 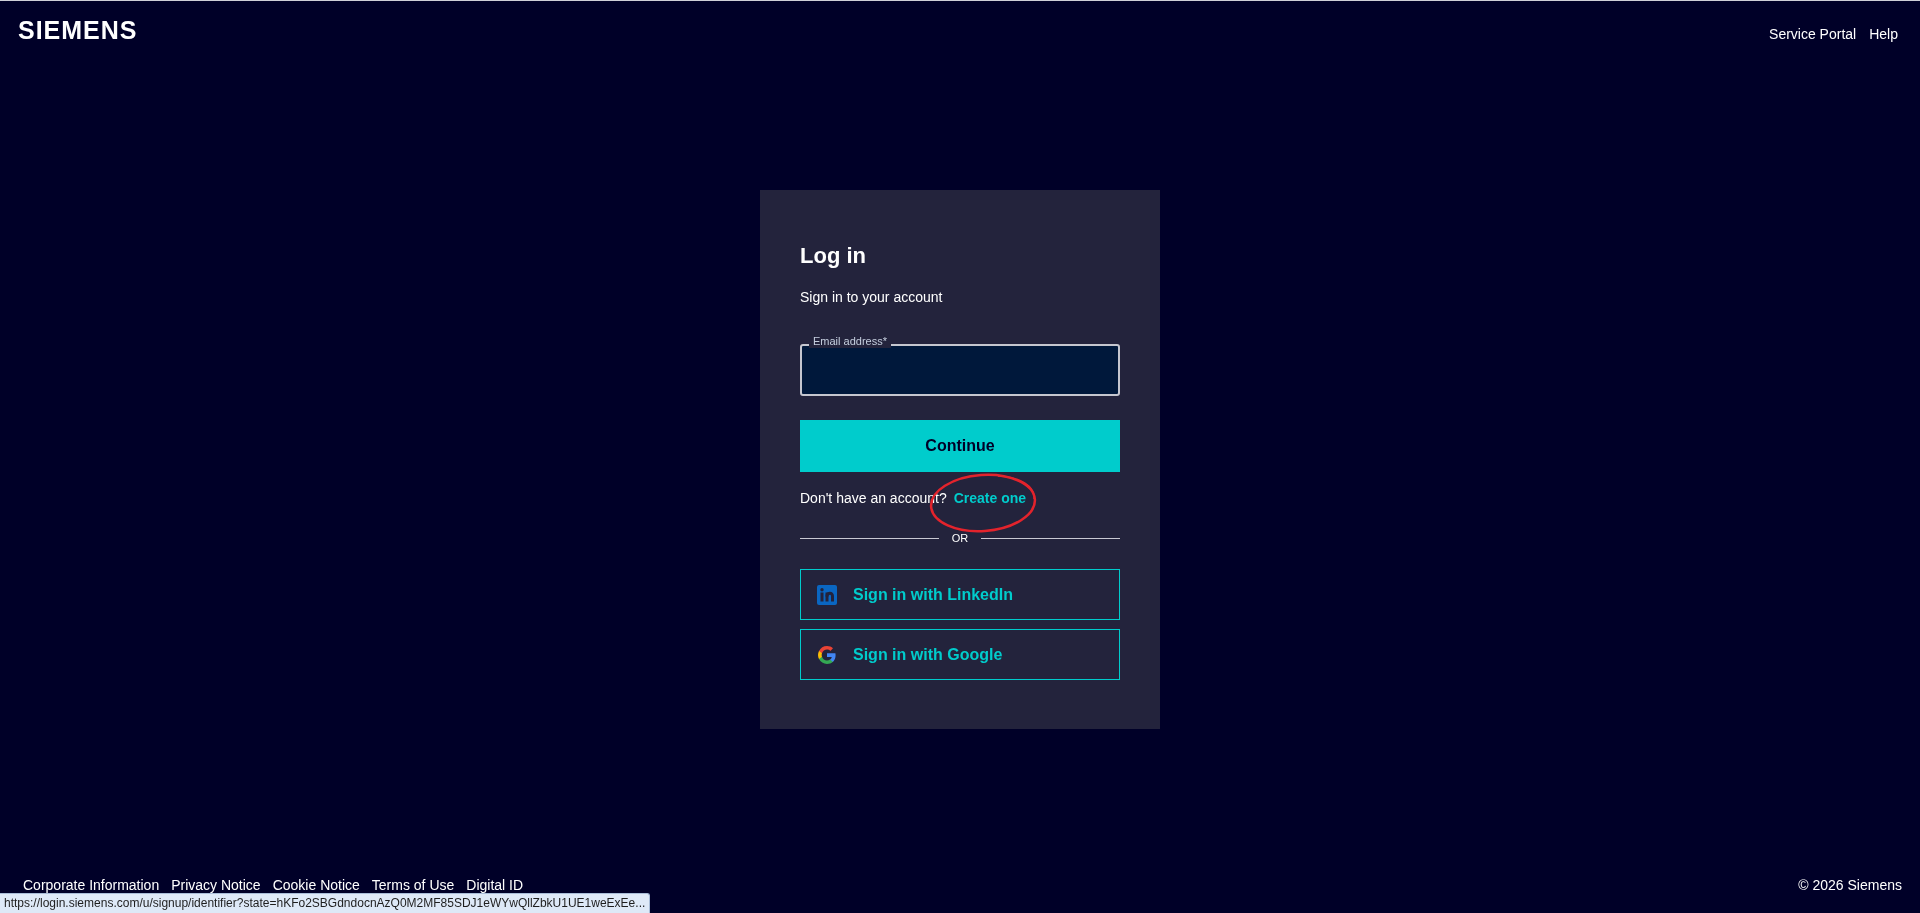 I want to click on footer-link: Cookie Notice, so click(x=316, y=885).